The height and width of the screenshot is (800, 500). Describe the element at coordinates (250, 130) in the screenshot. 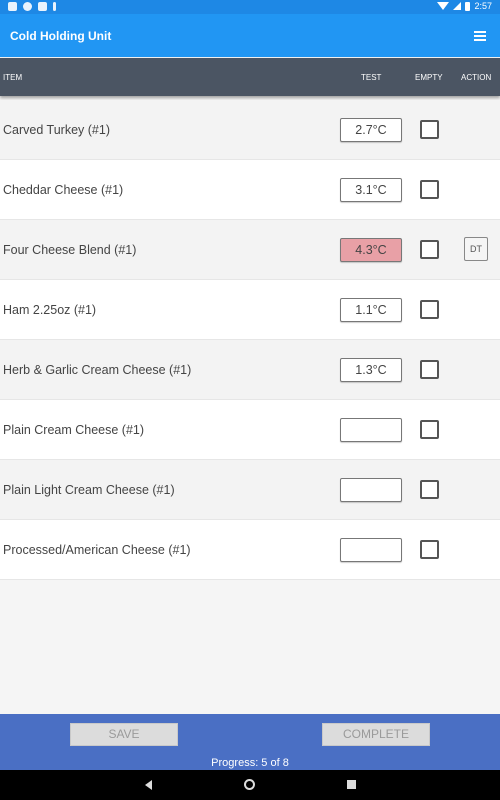

I see `table-row: Carved Turkey (#1) 2.7°C` at that location.